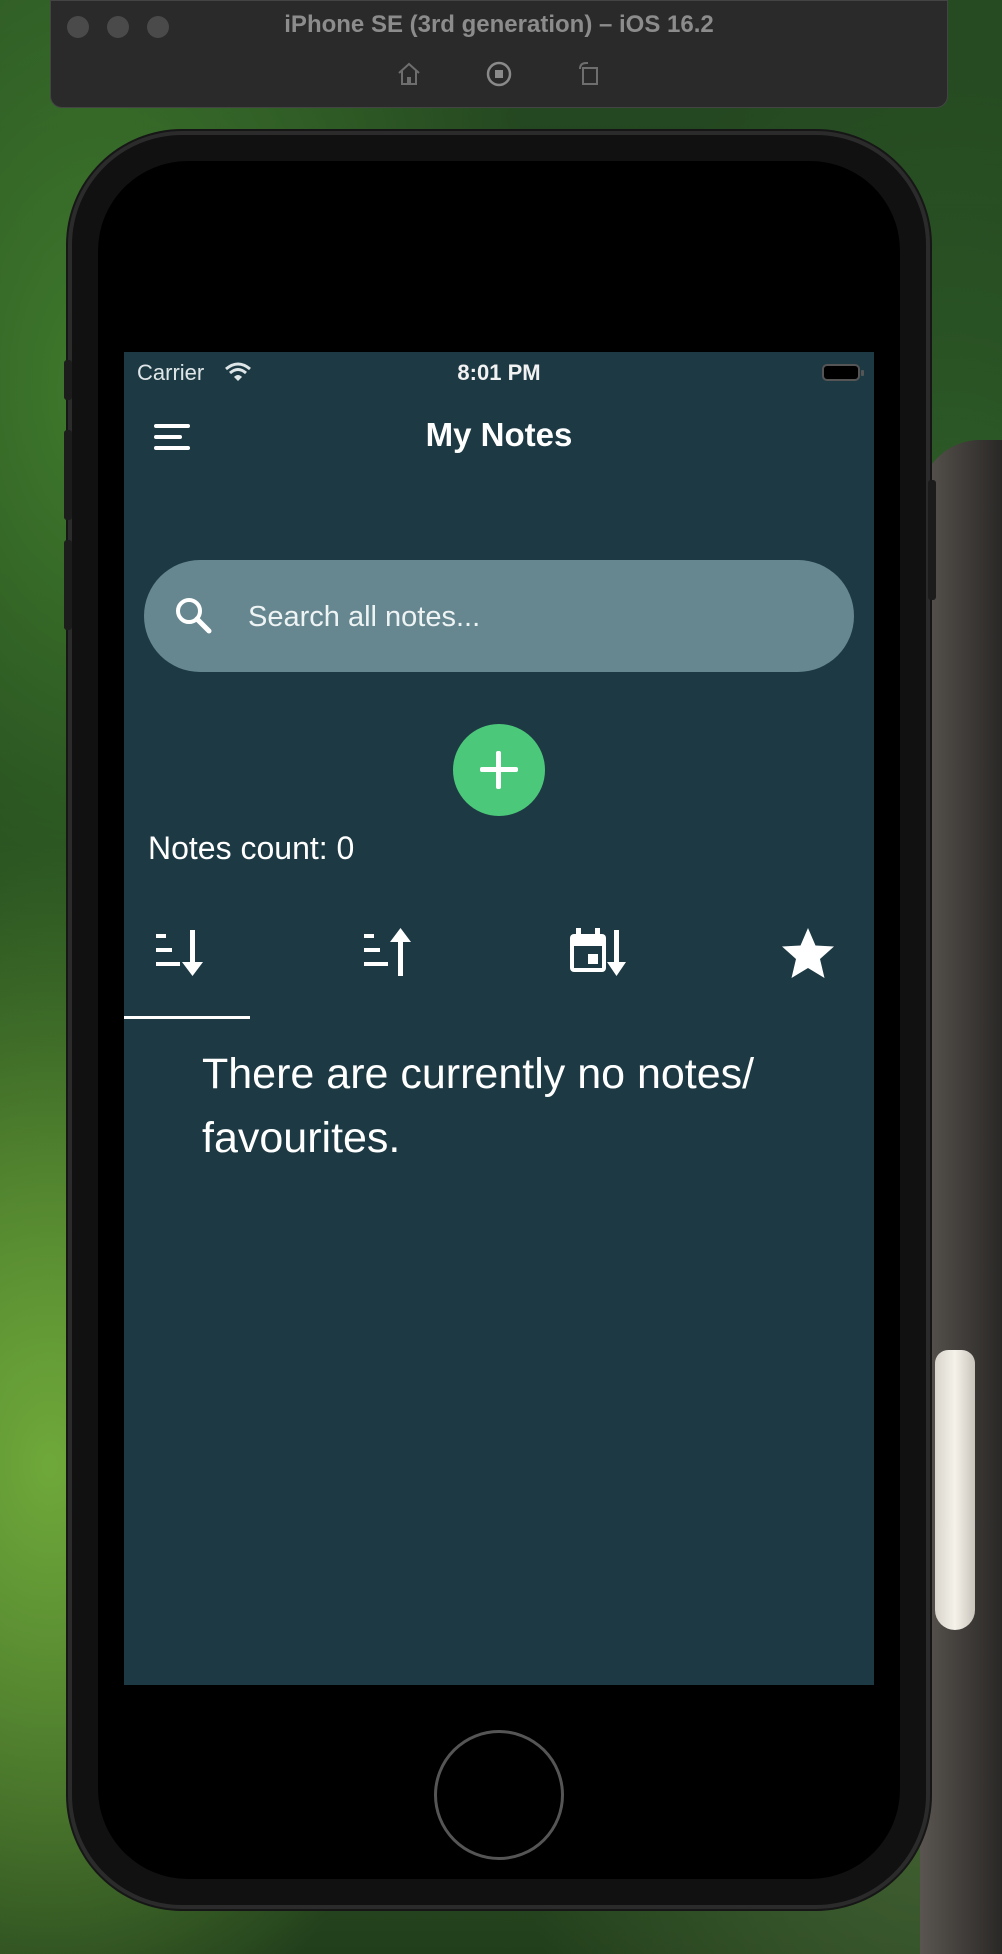 The width and height of the screenshot is (1002, 1954). What do you see at coordinates (808, 953) in the screenshot?
I see `star-icon` at bounding box center [808, 953].